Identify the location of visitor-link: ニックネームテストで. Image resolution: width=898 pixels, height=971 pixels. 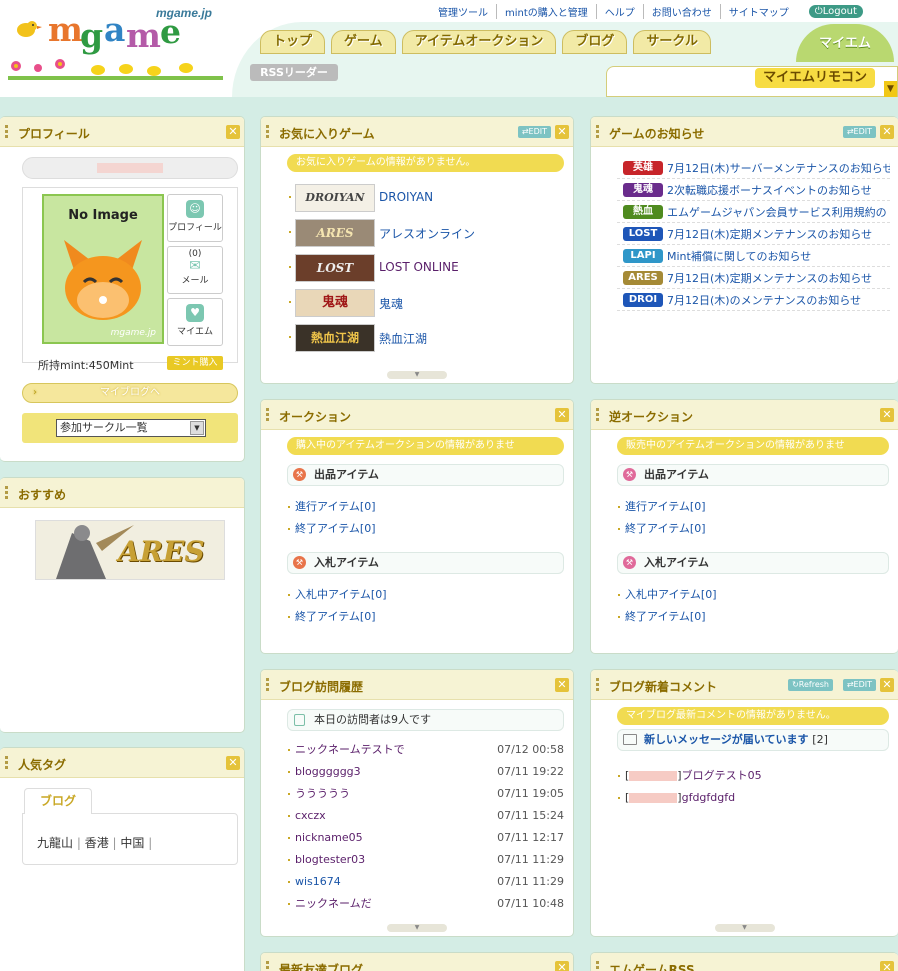
(350, 749).